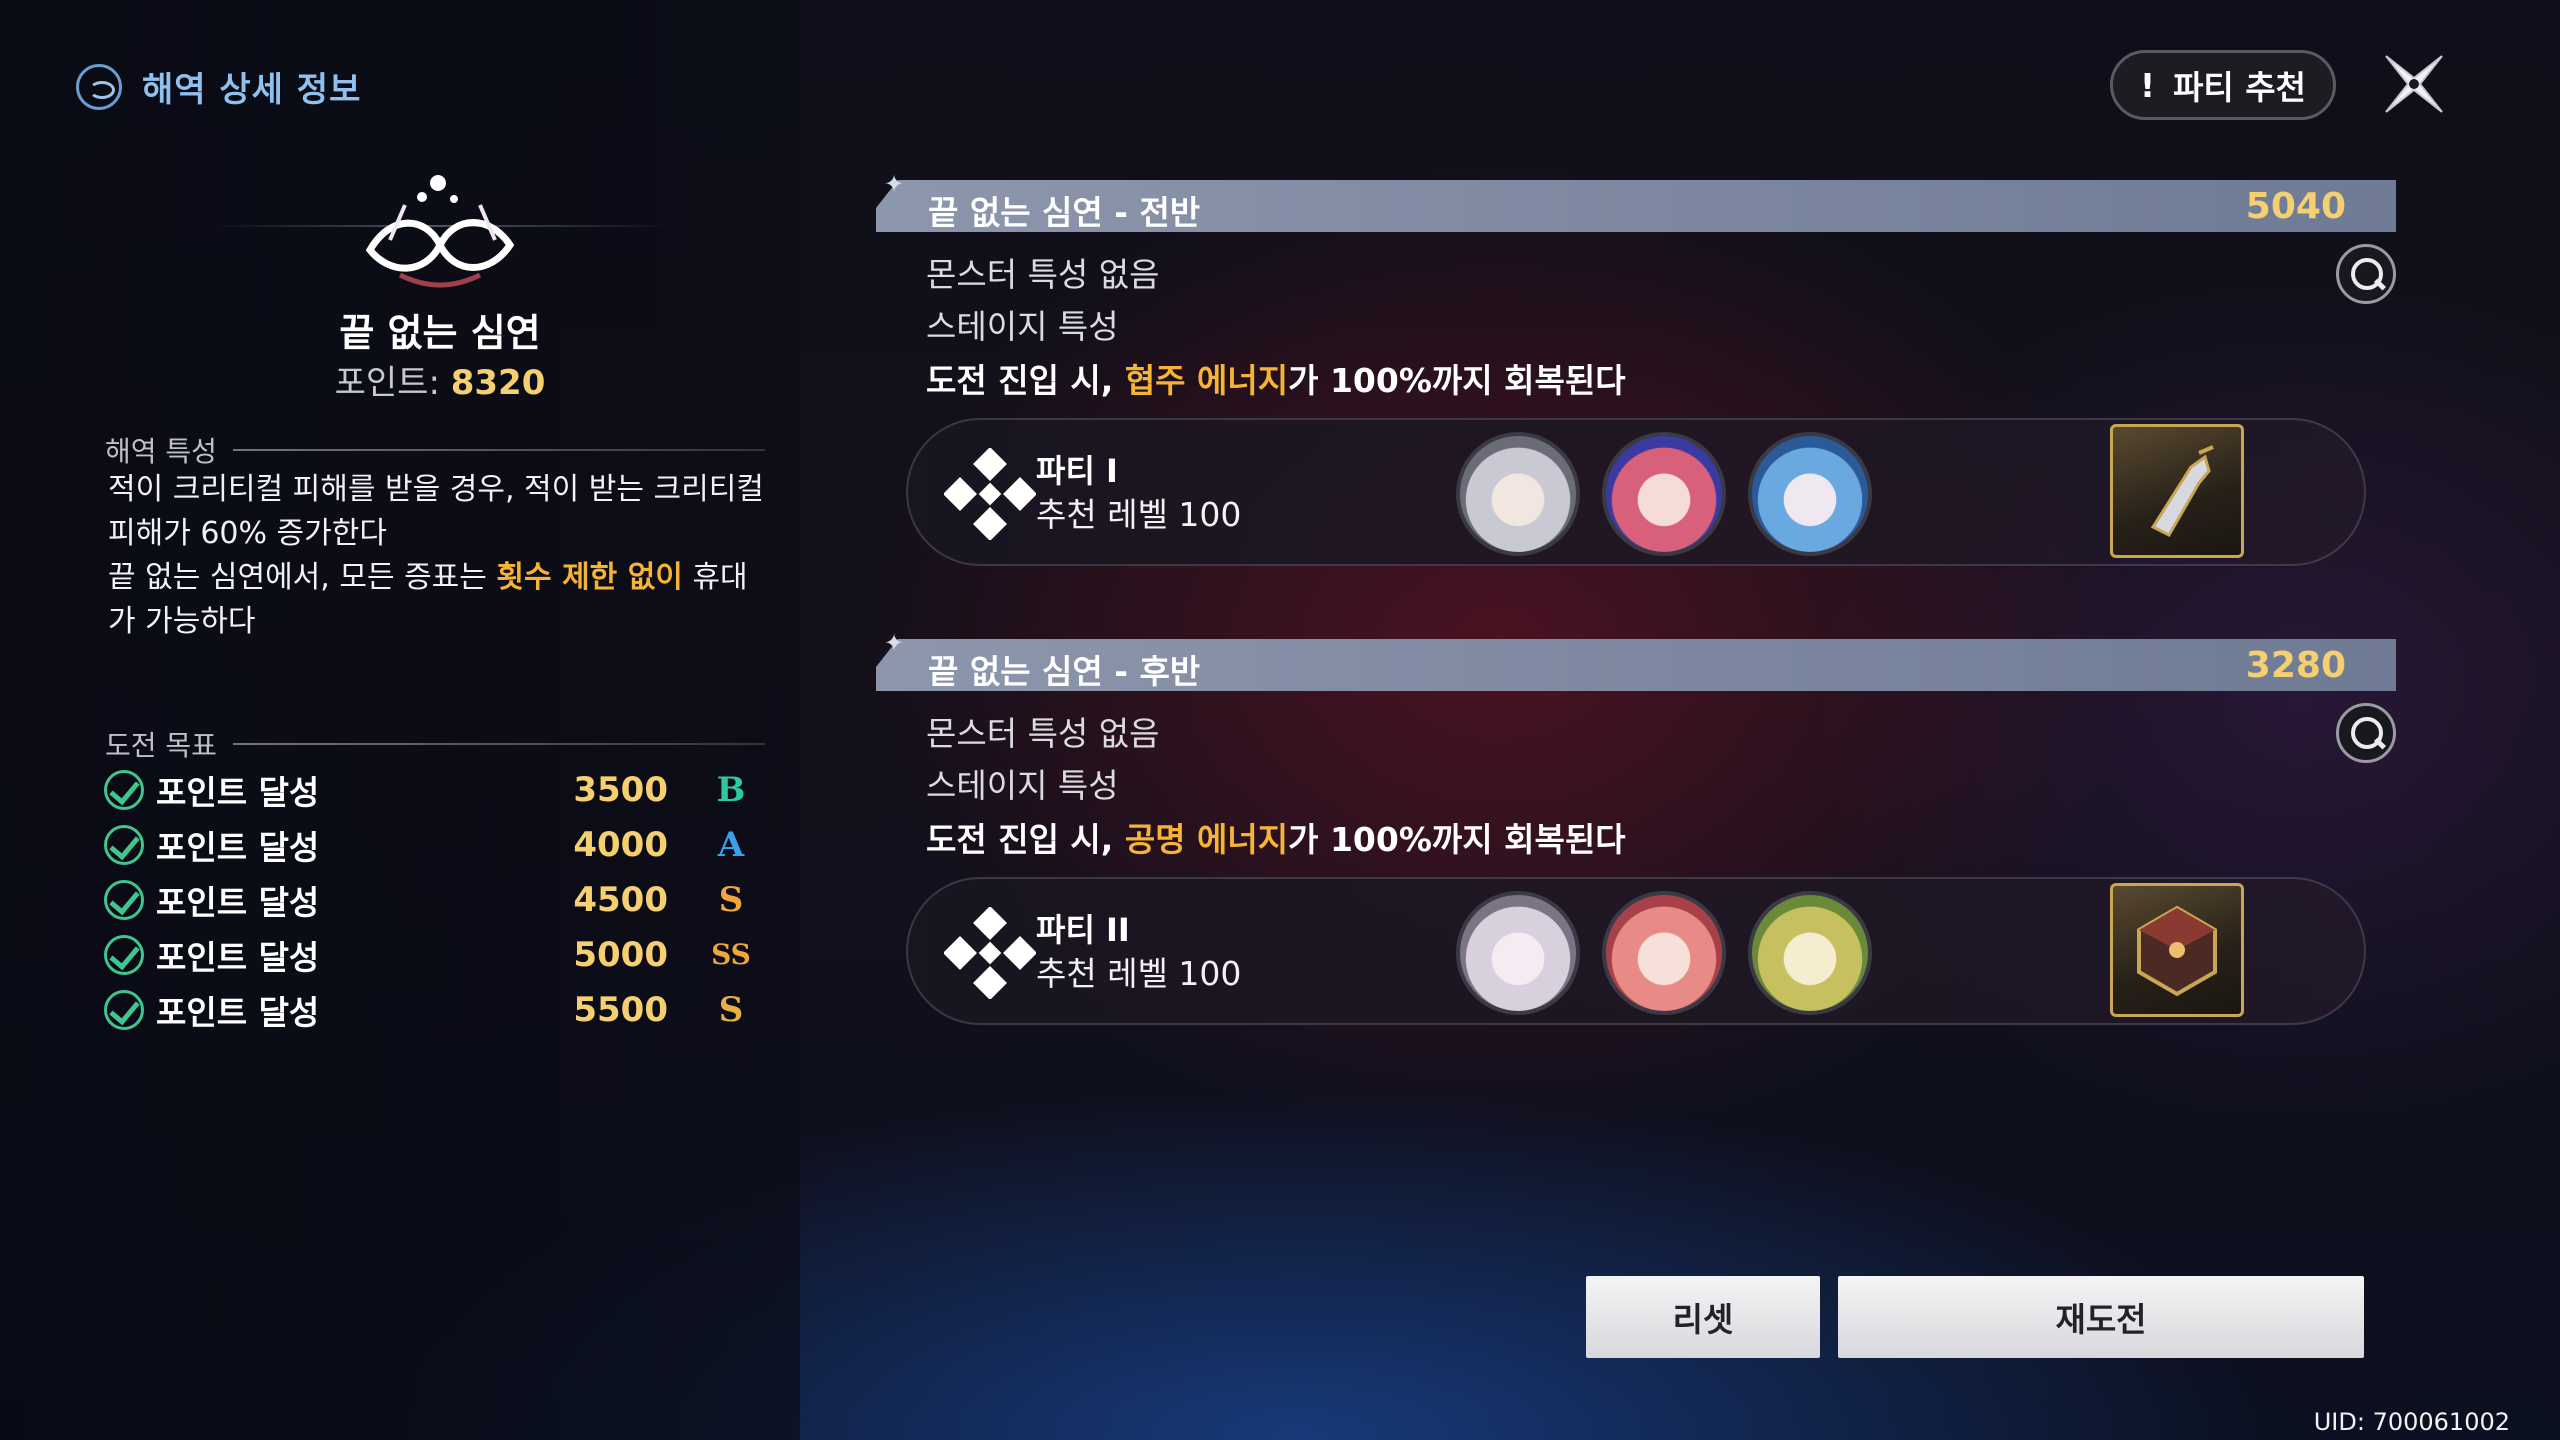 This screenshot has height=1440, width=2560. I want to click on header: 해역 상세 정보, so click(218, 86).